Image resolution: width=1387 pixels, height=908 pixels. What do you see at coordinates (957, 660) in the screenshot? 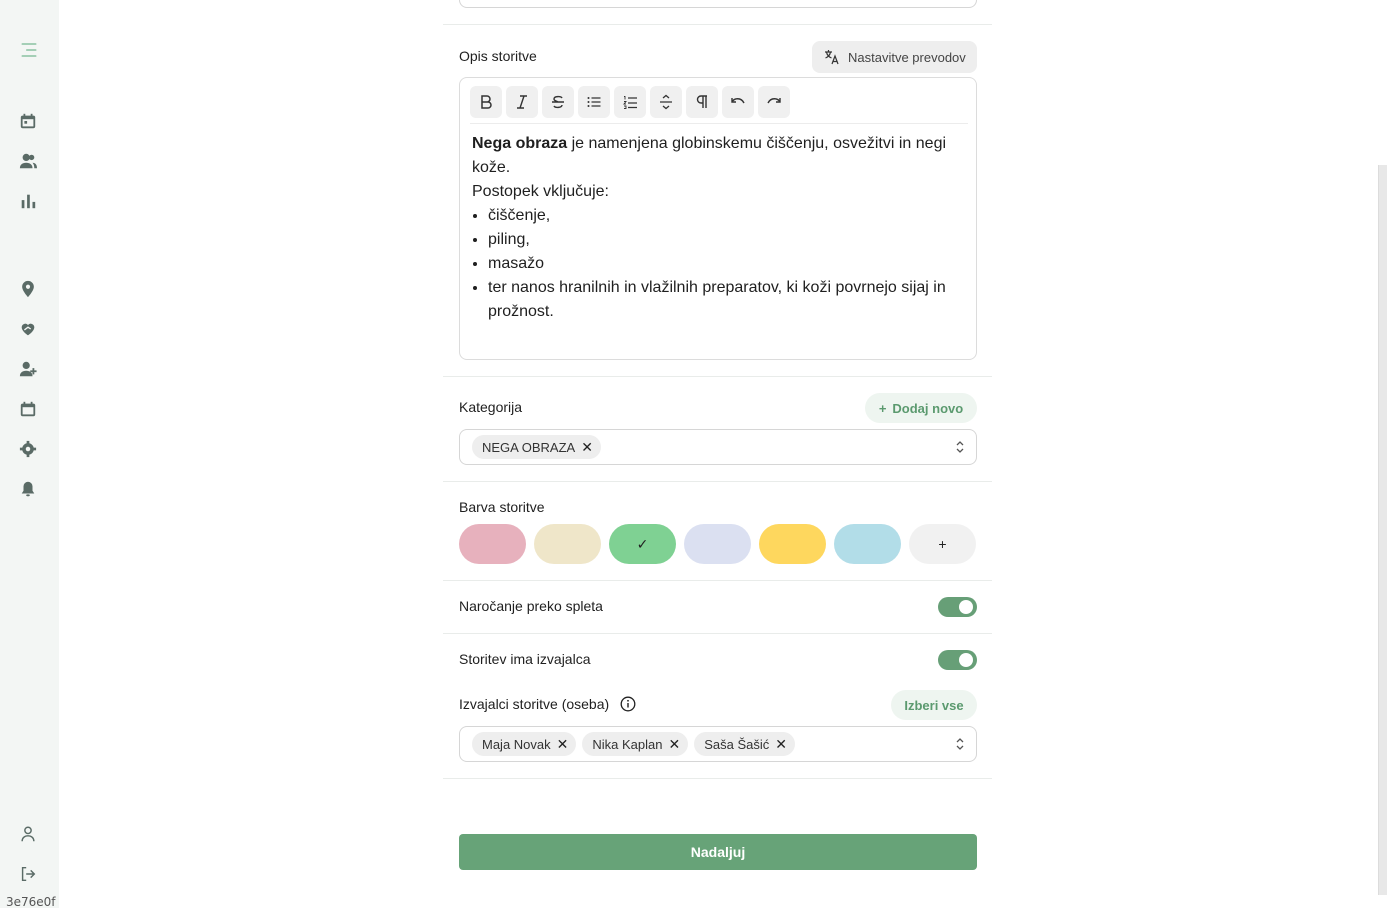
I see `has-provider-toggle` at bounding box center [957, 660].